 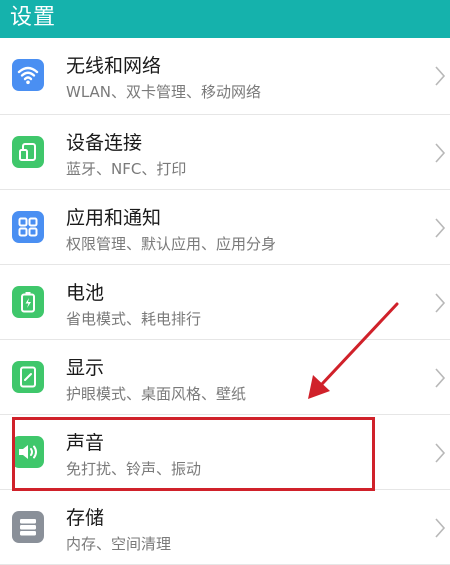 I want to click on settings-item-title: 设备连接, so click(x=104, y=143).